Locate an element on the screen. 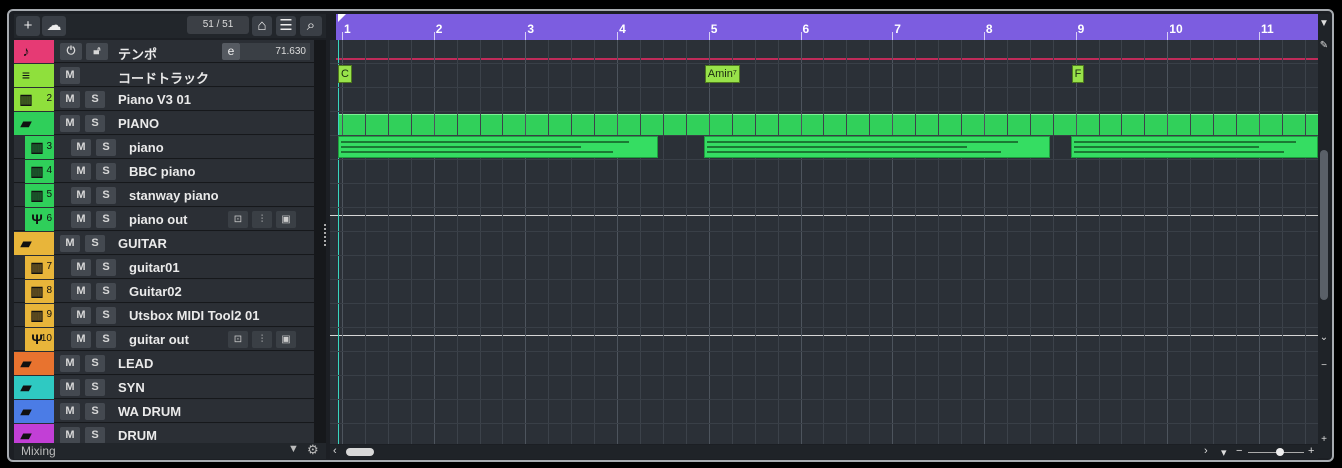 The width and height of the screenshot is (1342, 468). chord-event: C is located at coordinates (345, 74).